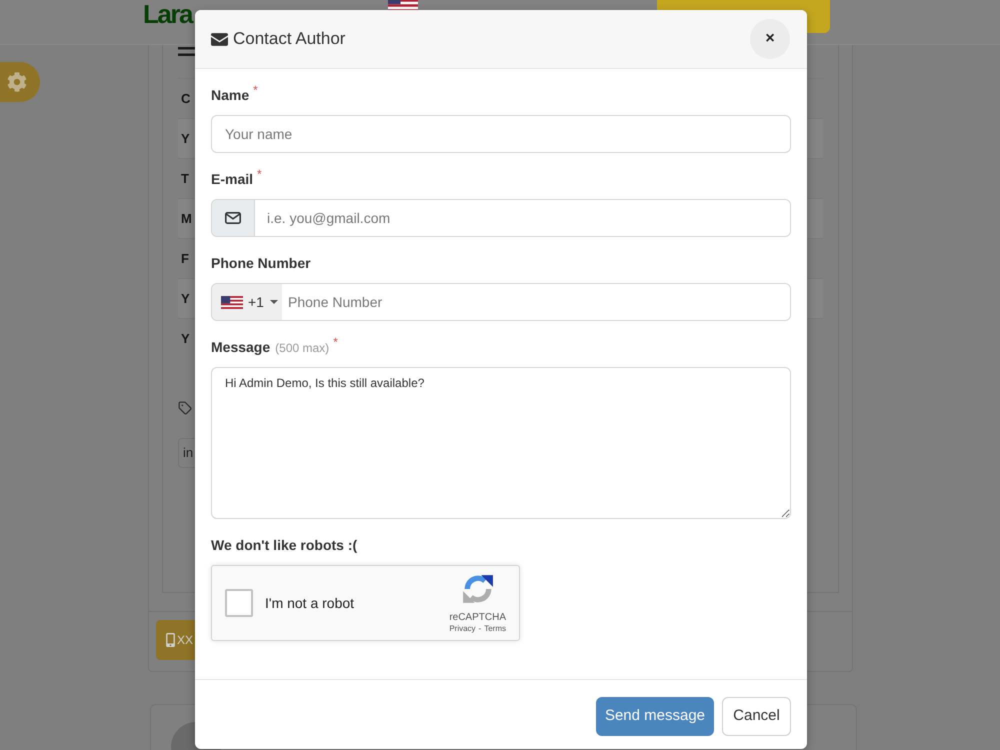 This screenshot has height=750, width=1000. Describe the element at coordinates (230, 95) in the screenshot. I see `field-label: Name` at that location.